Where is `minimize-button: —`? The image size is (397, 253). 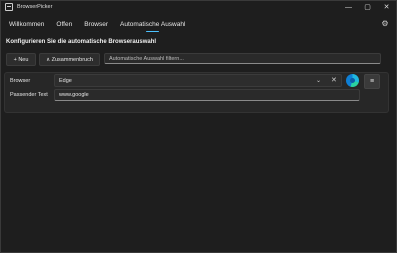
minimize-button: — is located at coordinates (348, 7).